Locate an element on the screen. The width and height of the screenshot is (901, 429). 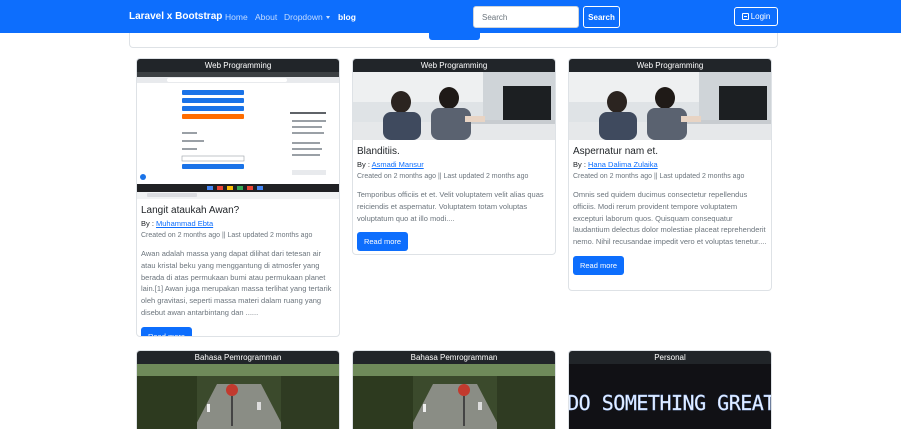
category-badge: Personal is located at coordinates (670, 357).